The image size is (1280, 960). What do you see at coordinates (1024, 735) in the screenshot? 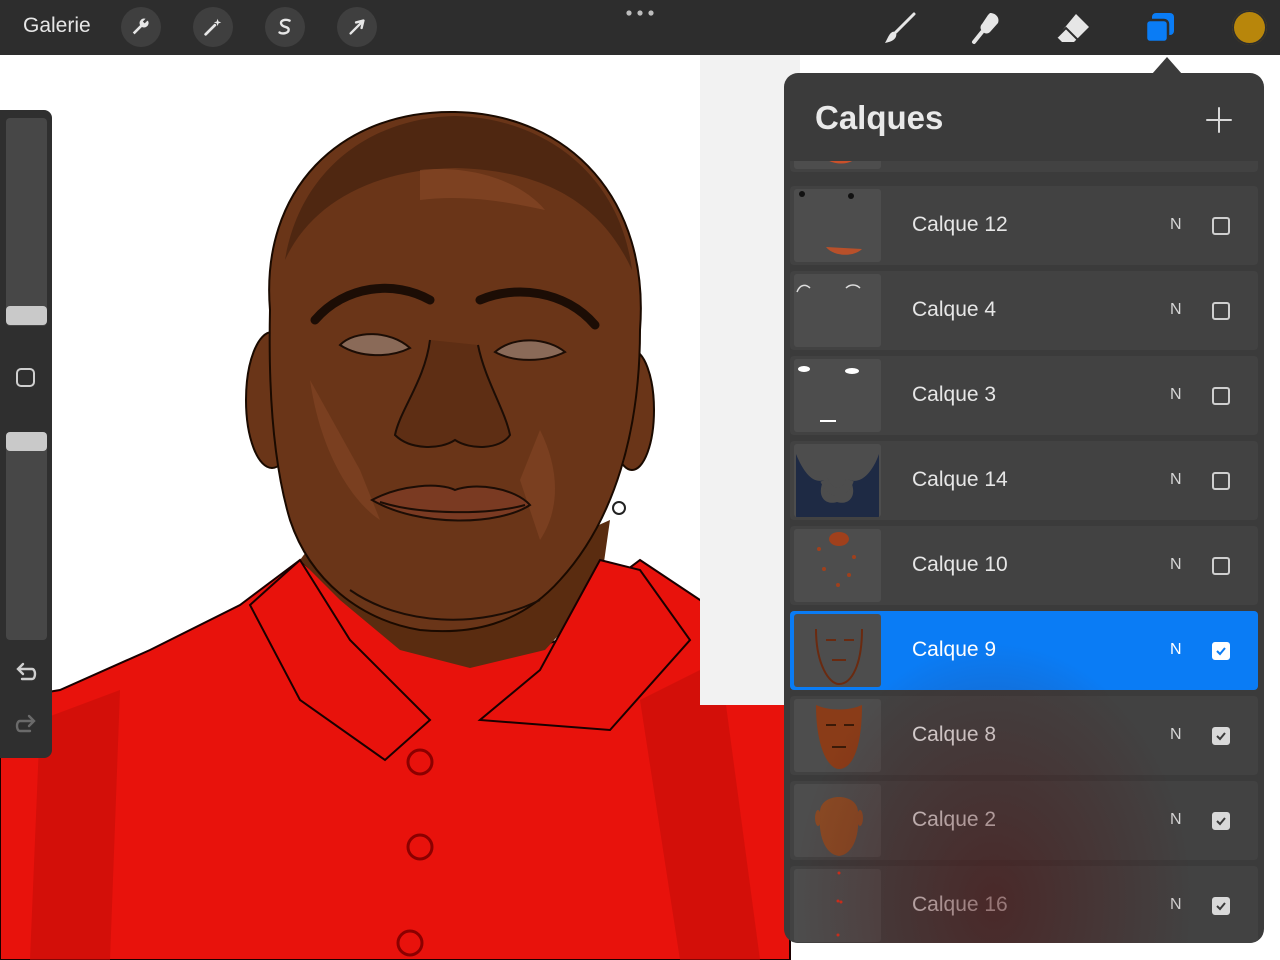
I see `layer-row: Calque 8 N` at bounding box center [1024, 735].